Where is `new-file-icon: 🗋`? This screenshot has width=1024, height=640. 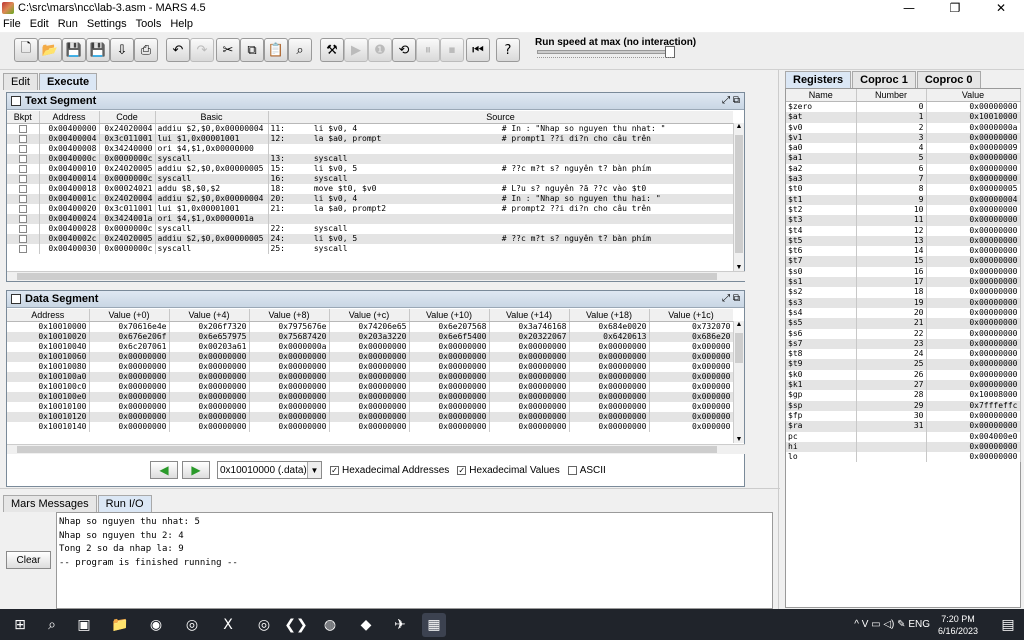
new-file-icon: 🗋 is located at coordinates (26, 50).